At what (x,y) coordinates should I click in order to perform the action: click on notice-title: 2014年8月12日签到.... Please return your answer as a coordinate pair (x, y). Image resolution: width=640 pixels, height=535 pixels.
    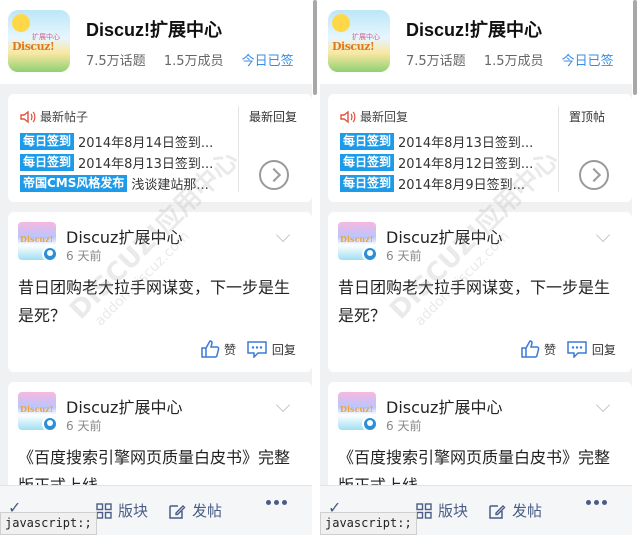
    Looking at the image, I should click on (465, 164).